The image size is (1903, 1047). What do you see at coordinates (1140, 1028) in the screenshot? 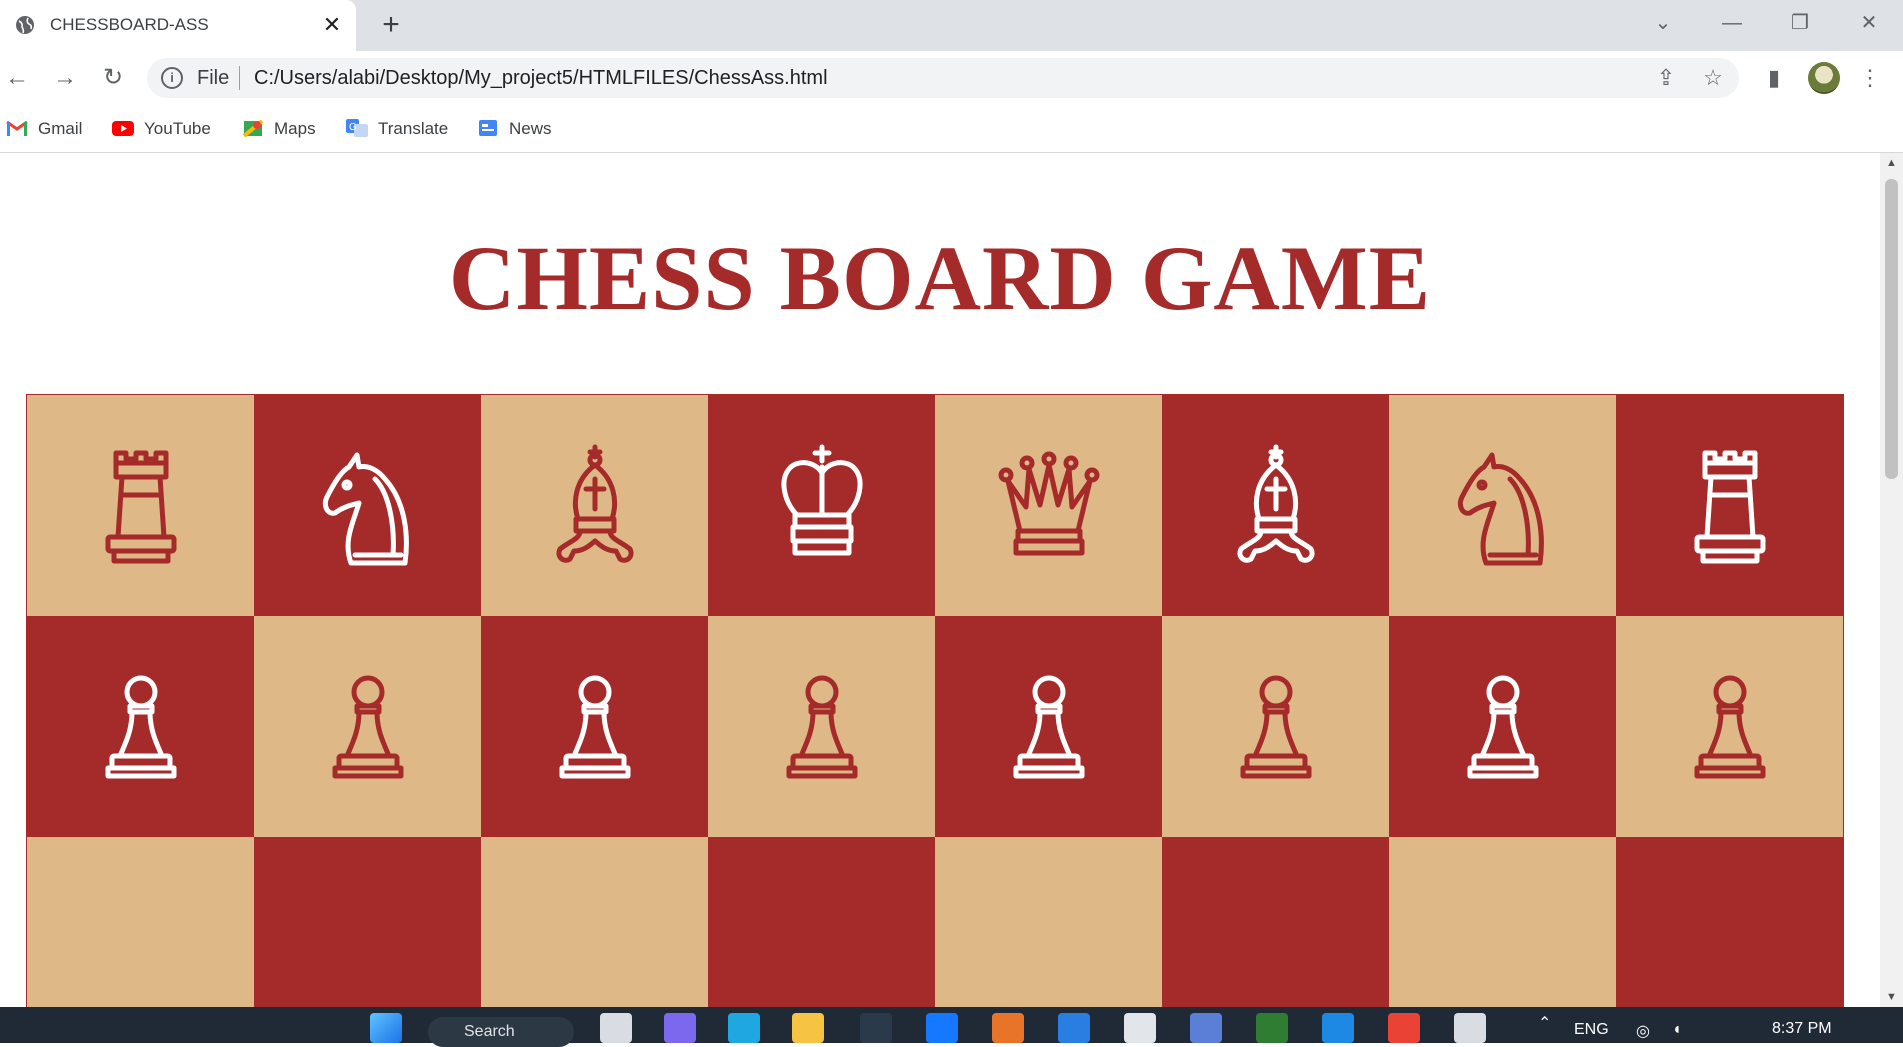
I see `store-icon` at bounding box center [1140, 1028].